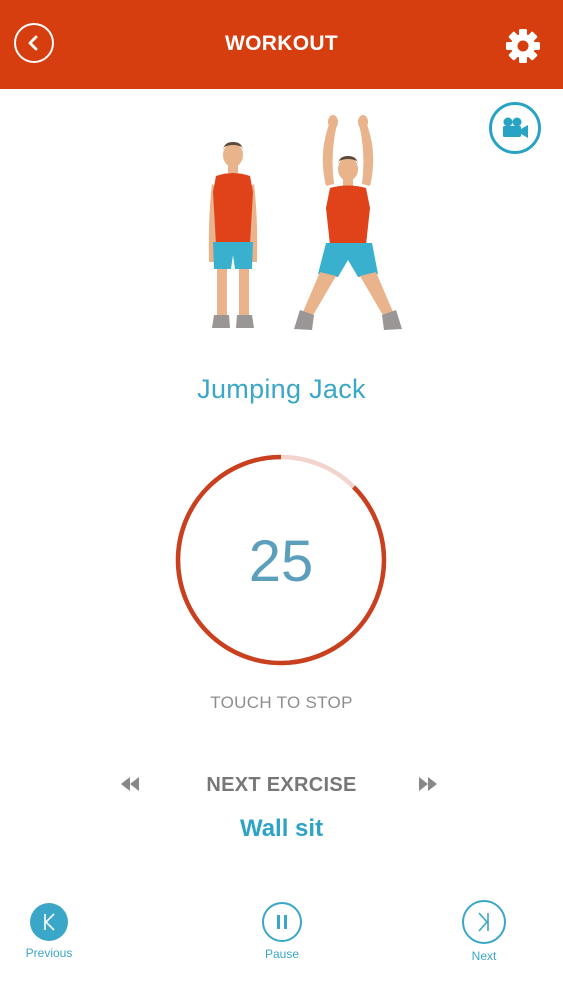 The height and width of the screenshot is (1000, 563). I want to click on skip-previous-icon, so click(49, 922).